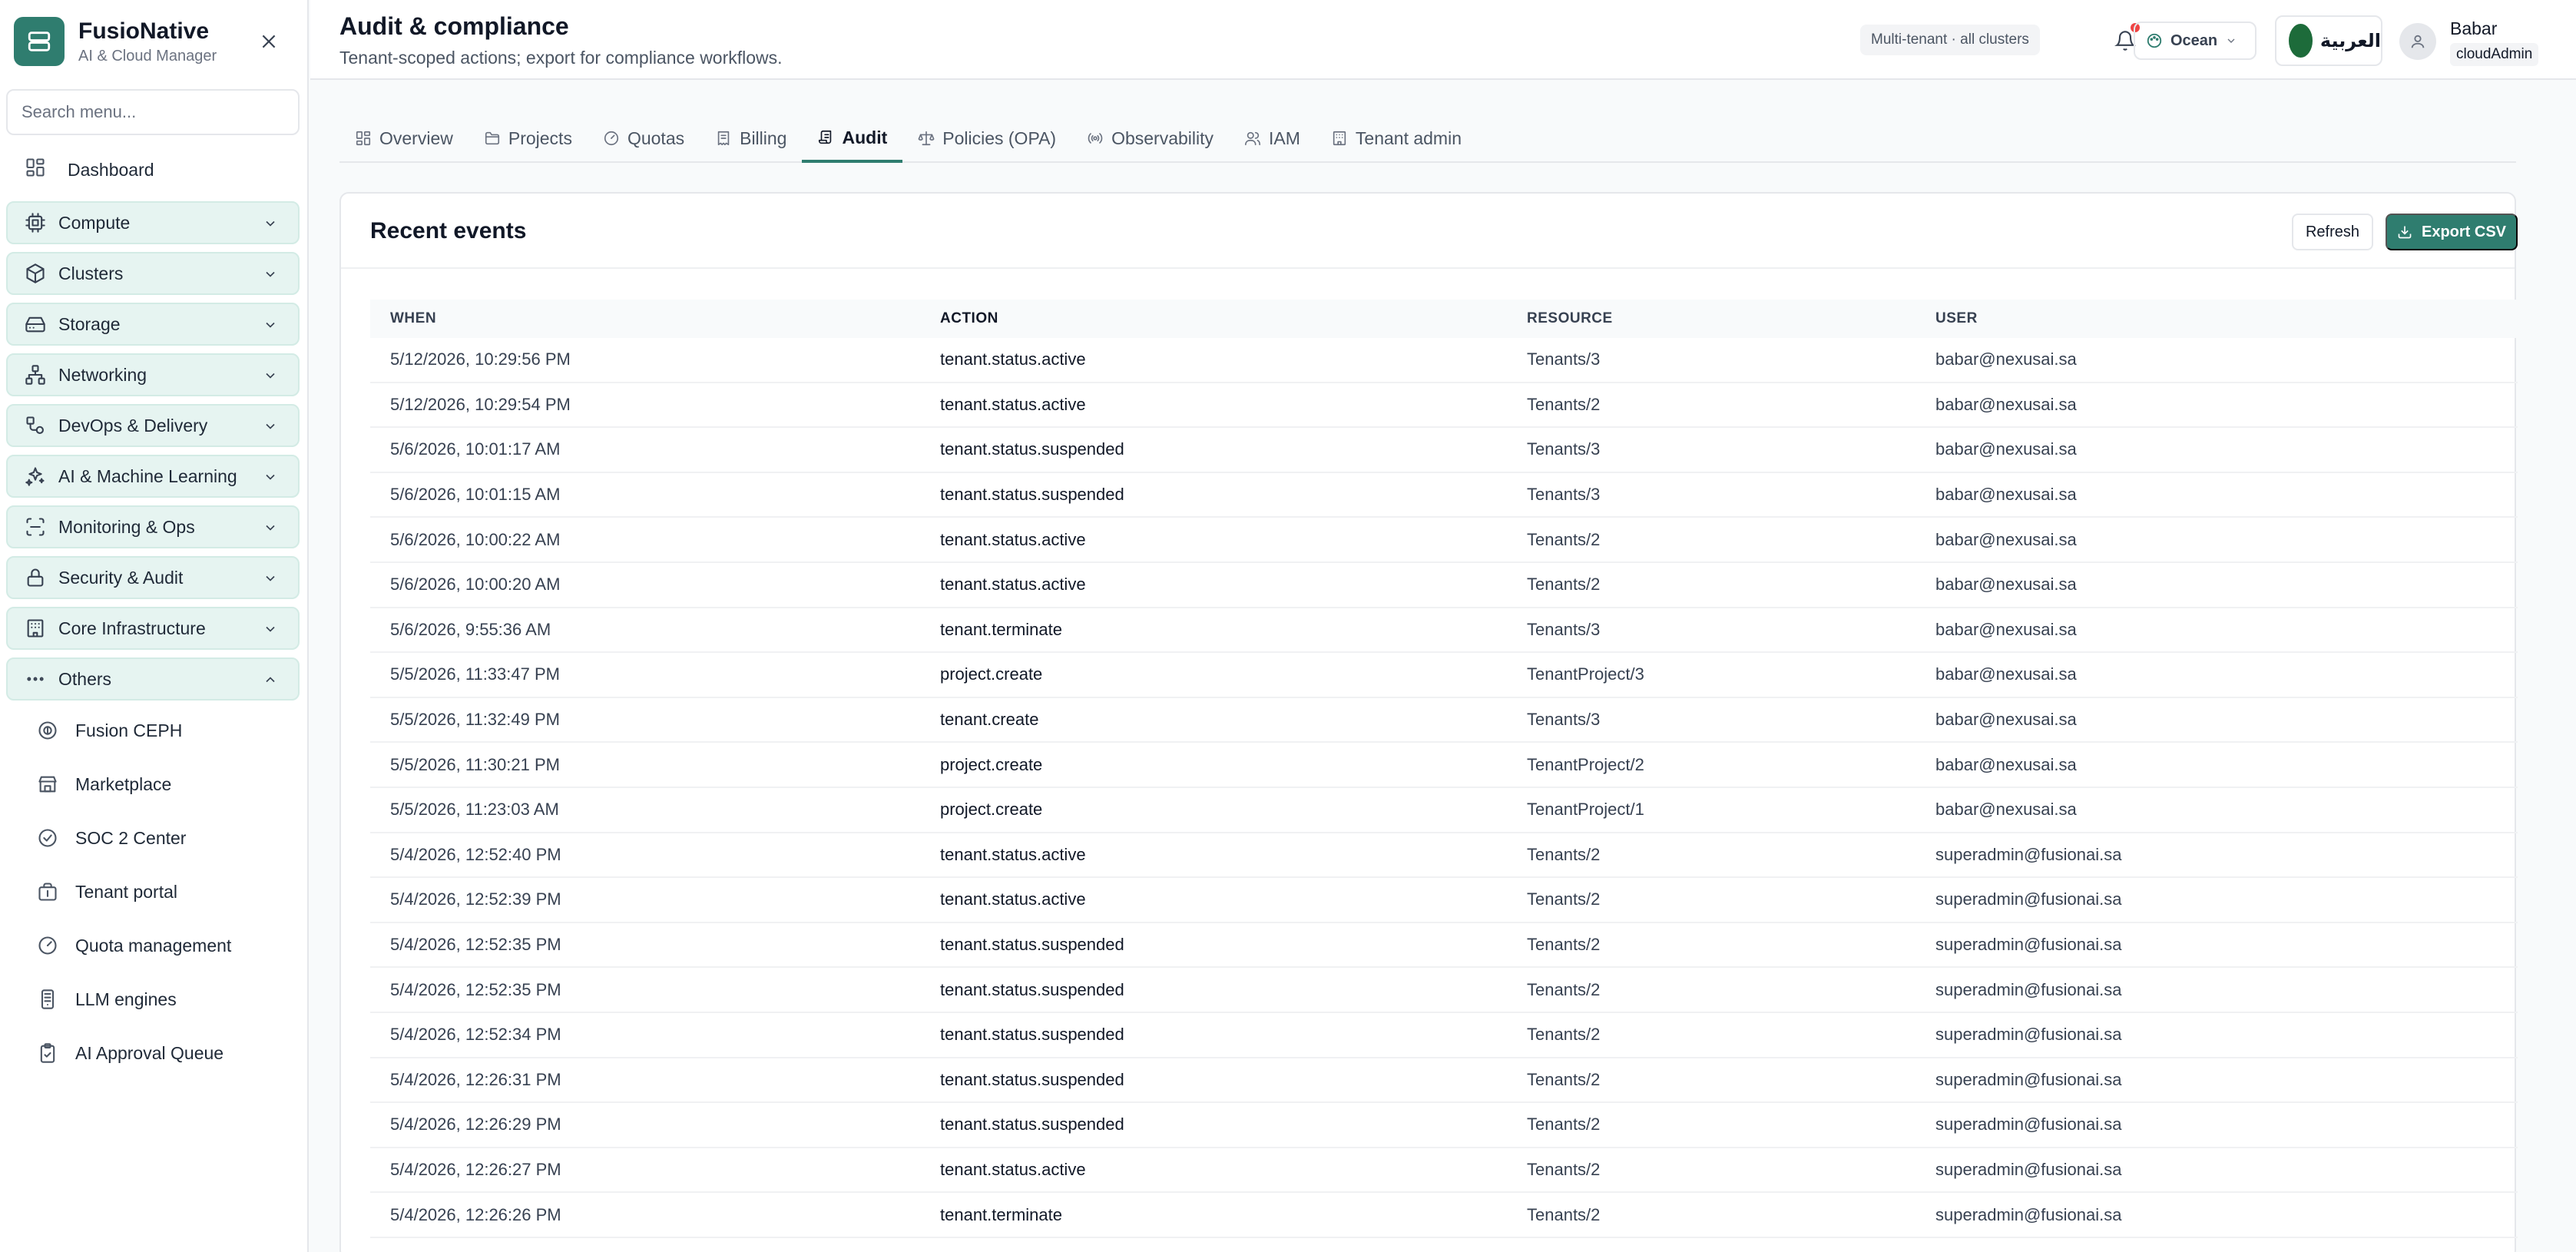 This screenshot has height=1252, width=2576. I want to click on tab-observability: Observability, so click(1150, 138).